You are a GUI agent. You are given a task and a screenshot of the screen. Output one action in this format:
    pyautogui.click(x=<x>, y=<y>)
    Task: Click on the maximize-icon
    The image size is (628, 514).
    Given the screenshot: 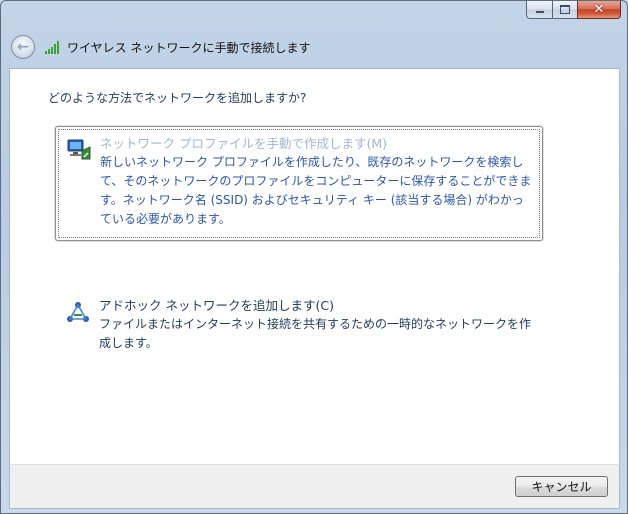 What is the action you would take?
    pyautogui.click(x=565, y=9)
    